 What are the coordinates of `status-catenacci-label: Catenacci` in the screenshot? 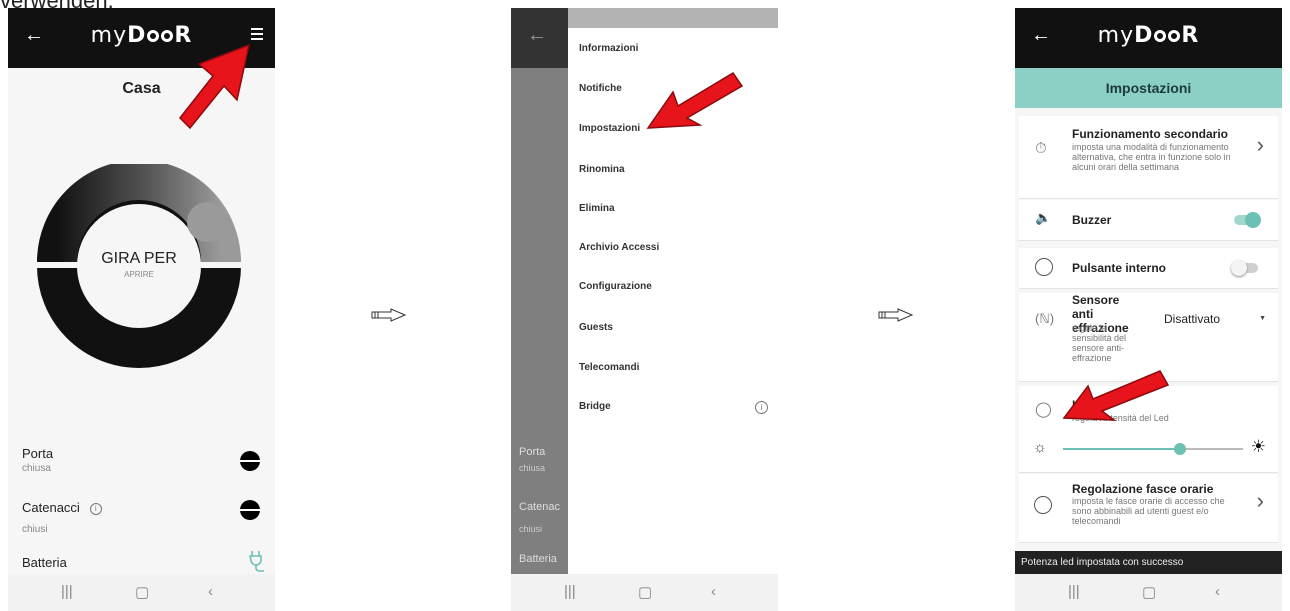 It's located at (51, 507).